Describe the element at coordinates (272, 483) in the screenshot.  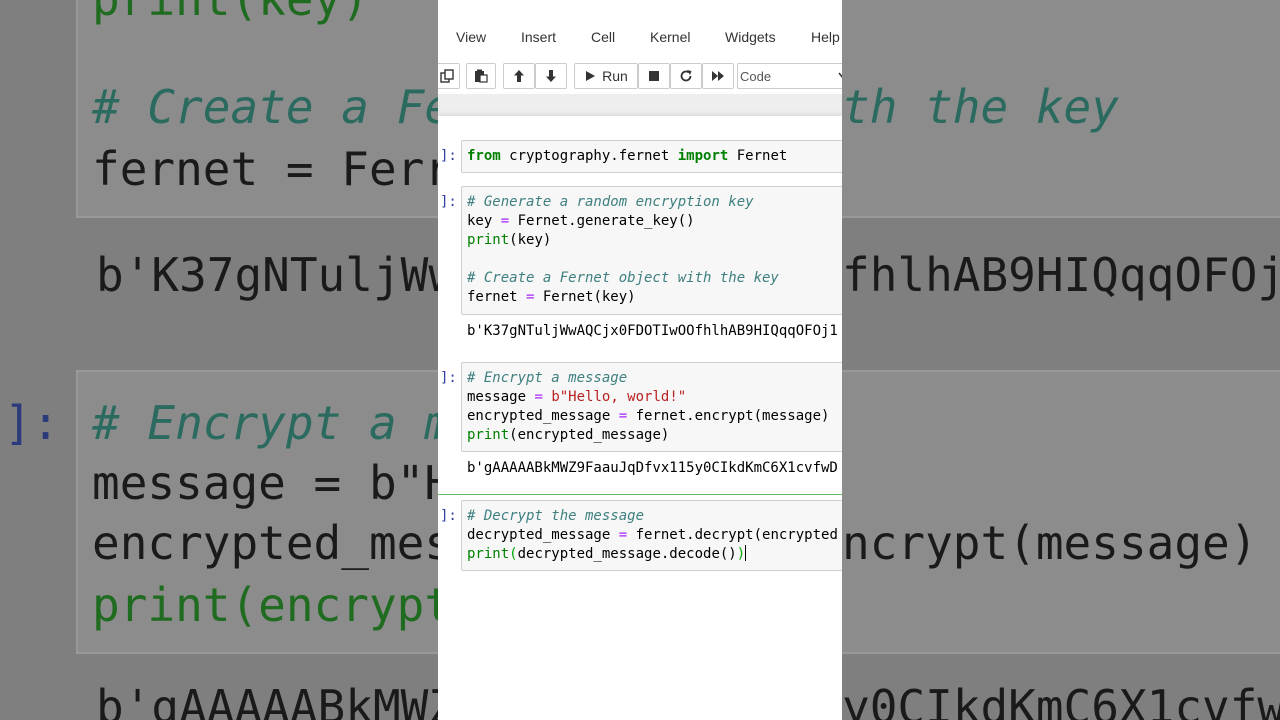
I see `bg-message-line: message = b"H` at that location.